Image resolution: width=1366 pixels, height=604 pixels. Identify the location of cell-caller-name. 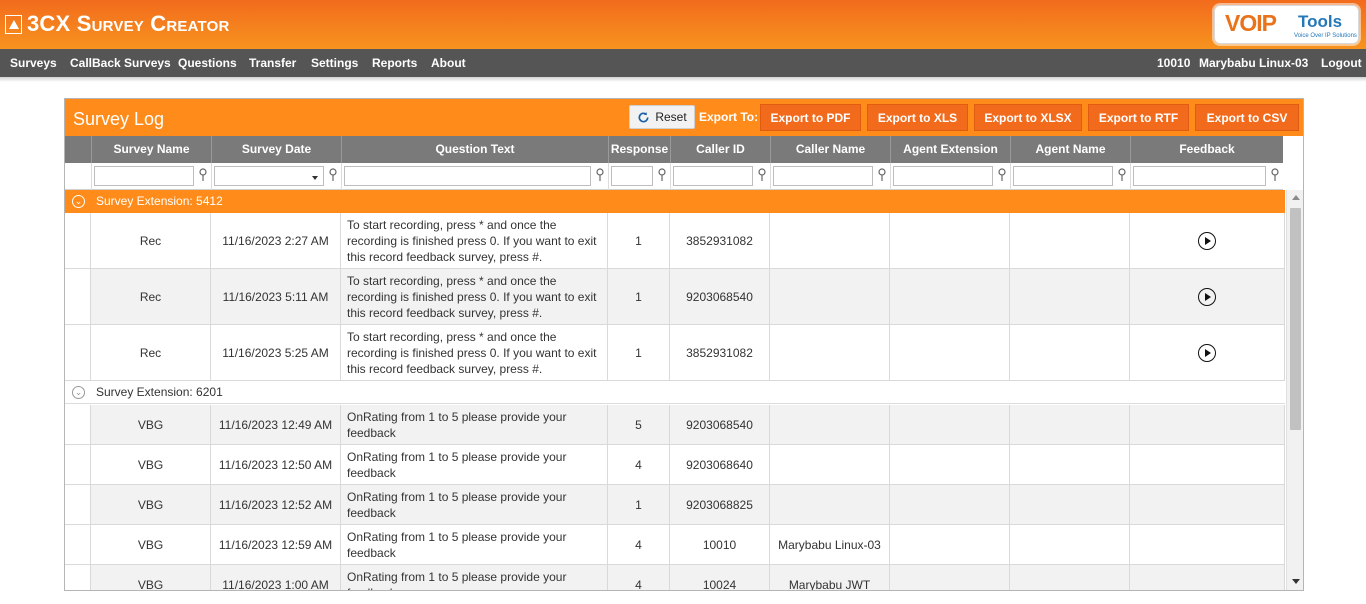
(830, 240).